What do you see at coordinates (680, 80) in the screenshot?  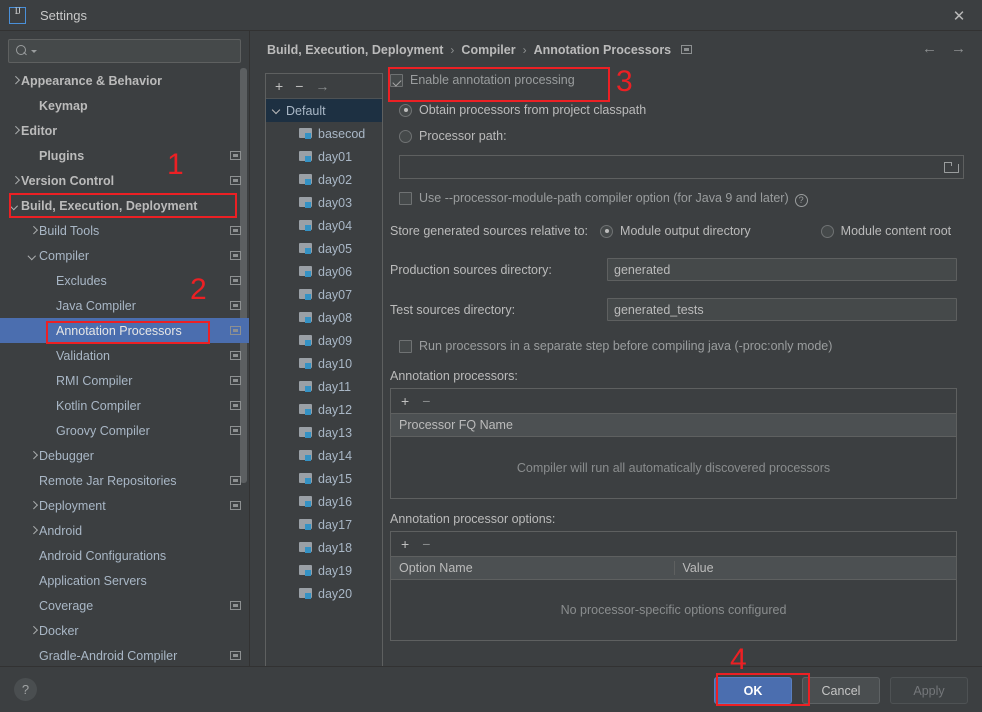 I see `enable-annotation-processing-row: Enable annotation processing` at bounding box center [680, 80].